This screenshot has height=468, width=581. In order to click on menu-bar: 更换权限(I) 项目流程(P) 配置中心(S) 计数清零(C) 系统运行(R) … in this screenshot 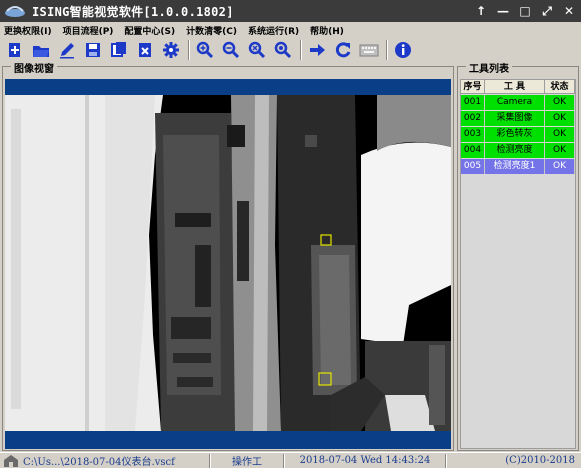, I will do `click(290, 30)`.